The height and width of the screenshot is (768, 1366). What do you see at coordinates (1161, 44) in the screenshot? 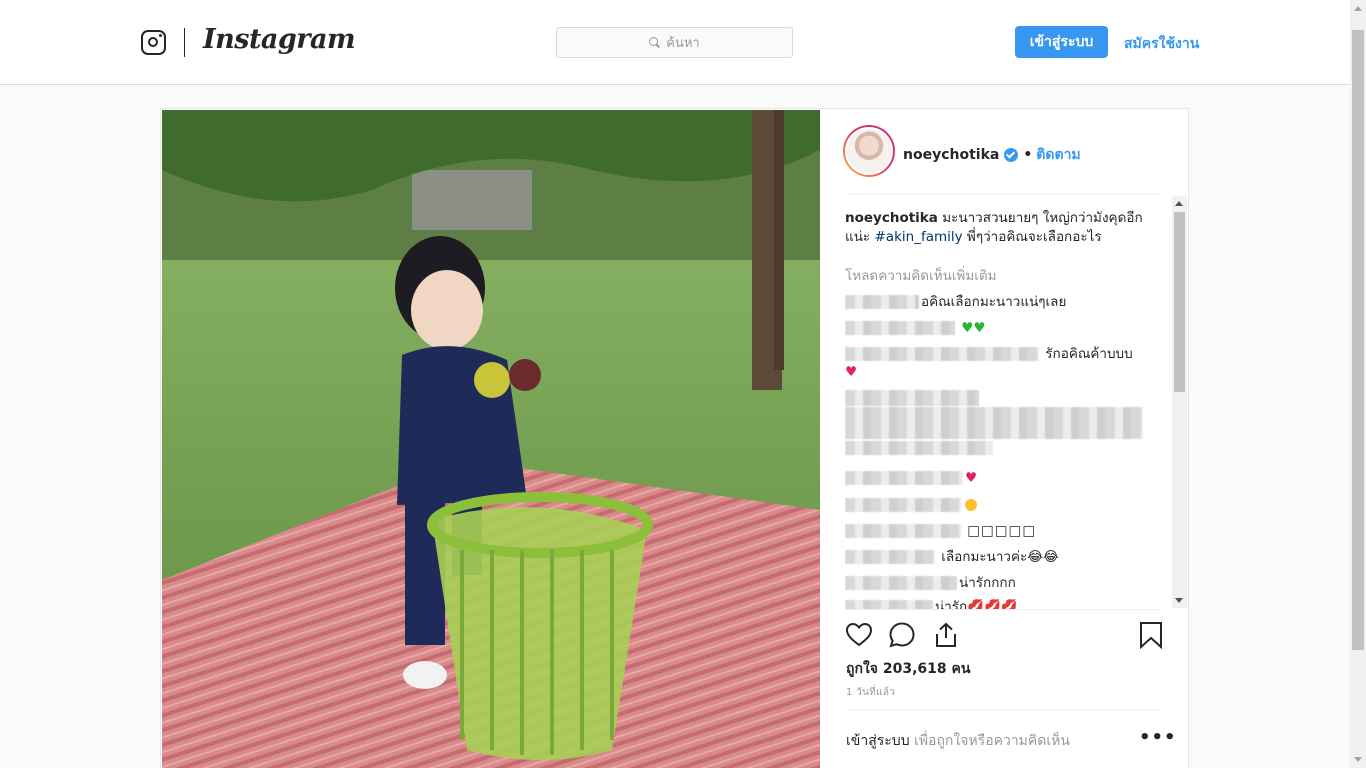
I see `signup-link: สมัครใช้งาน` at bounding box center [1161, 44].